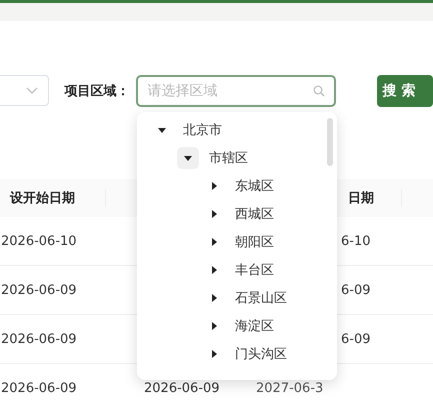  What do you see at coordinates (39, 241) in the screenshot?
I see `table-cell: 2026-06-10` at bounding box center [39, 241].